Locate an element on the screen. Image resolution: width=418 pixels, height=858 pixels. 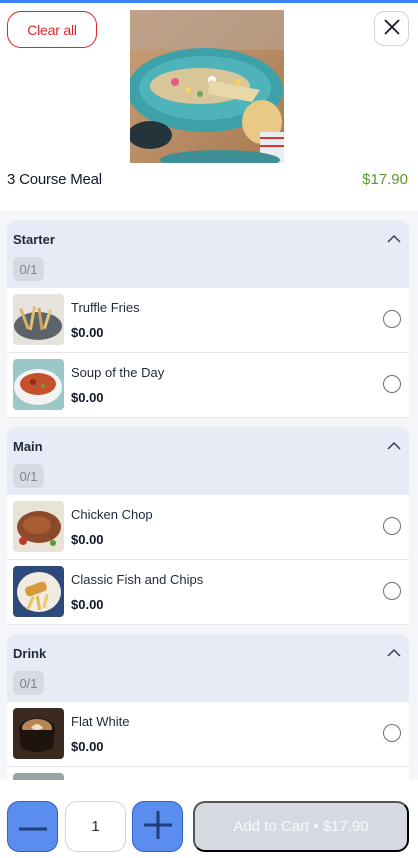
item-name: Chicken Chop is located at coordinates (112, 514).